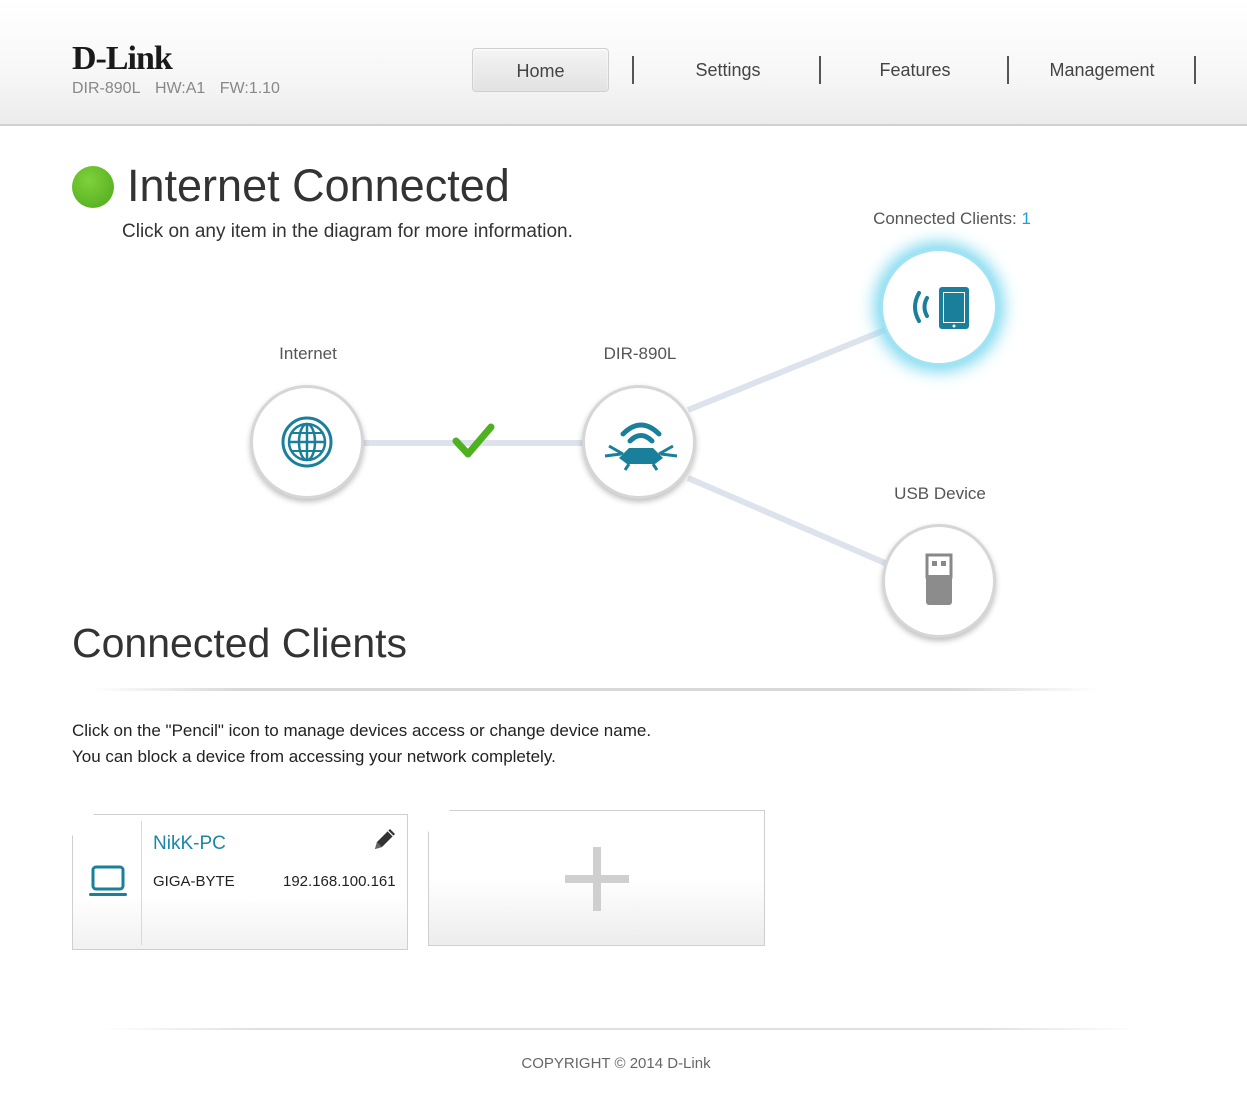 The image size is (1247, 1107). I want to click on router-node, so click(639, 442).